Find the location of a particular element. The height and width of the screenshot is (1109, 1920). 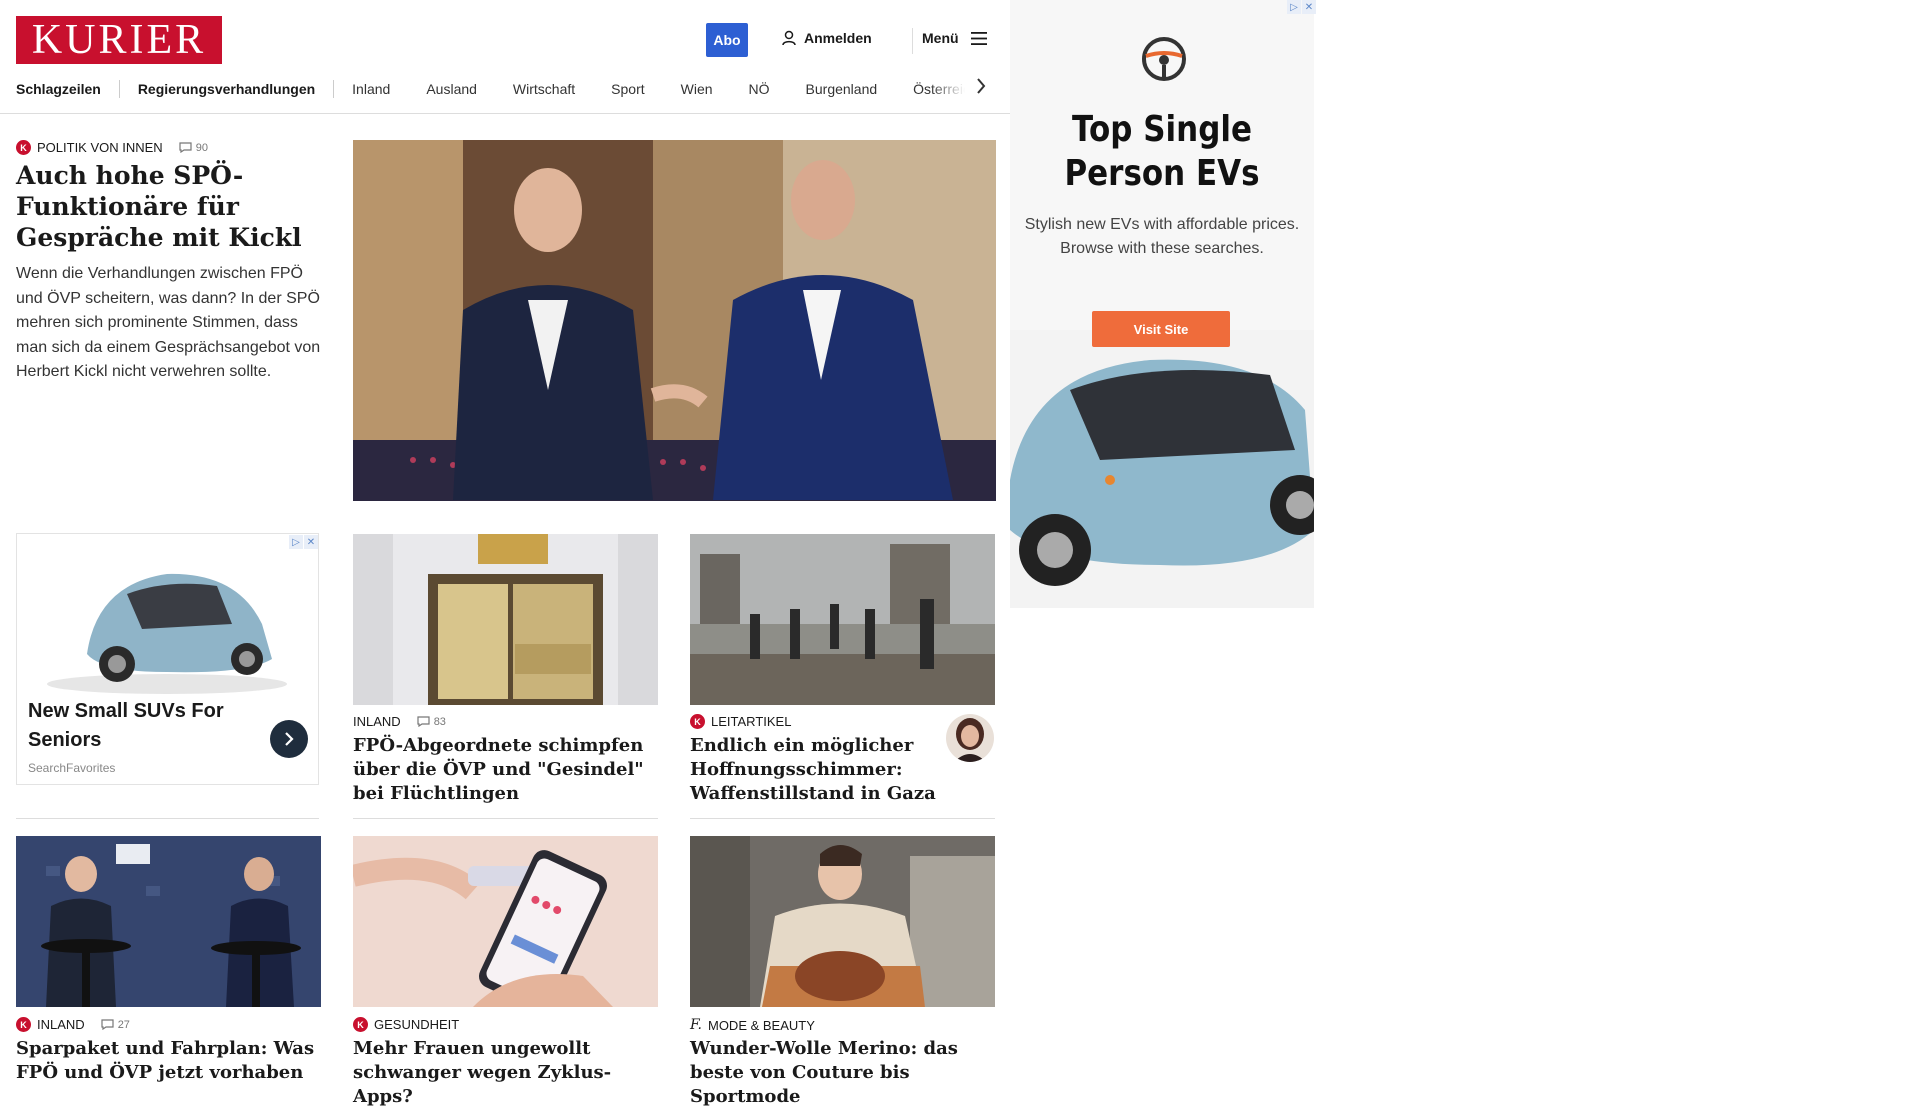

story-5-meta: f. MODE & BEAUTY is located at coordinates (752, 1025).